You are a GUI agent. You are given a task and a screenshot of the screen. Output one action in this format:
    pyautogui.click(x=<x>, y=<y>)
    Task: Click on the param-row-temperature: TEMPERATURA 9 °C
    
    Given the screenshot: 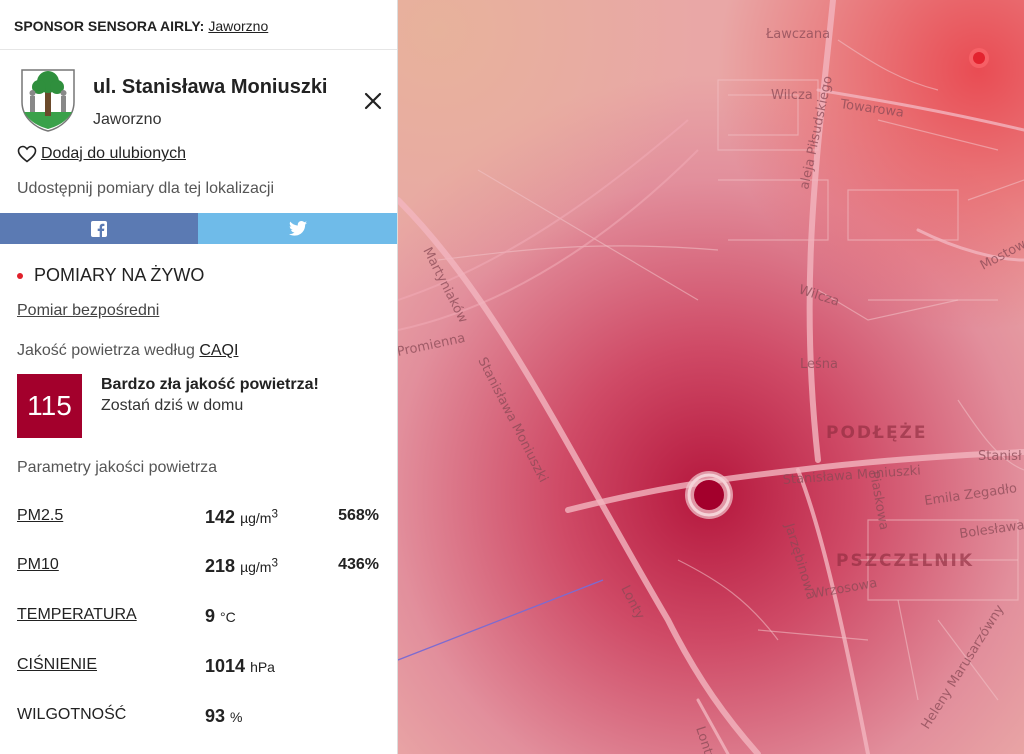 What is the action you would take?
    pyautogui.click(x=202, y=618)
    